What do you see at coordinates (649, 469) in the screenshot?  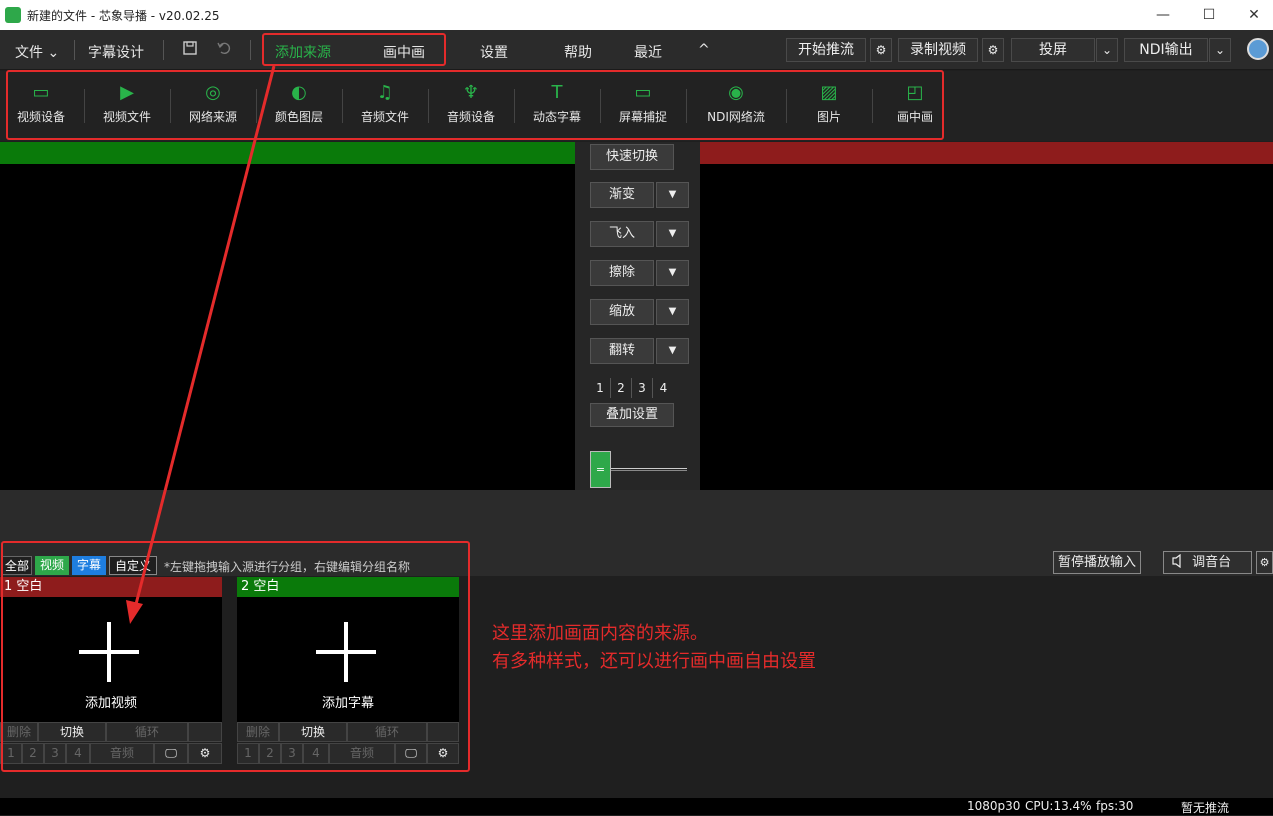 I see `t-bar-track` at bounding box center [649, 469].